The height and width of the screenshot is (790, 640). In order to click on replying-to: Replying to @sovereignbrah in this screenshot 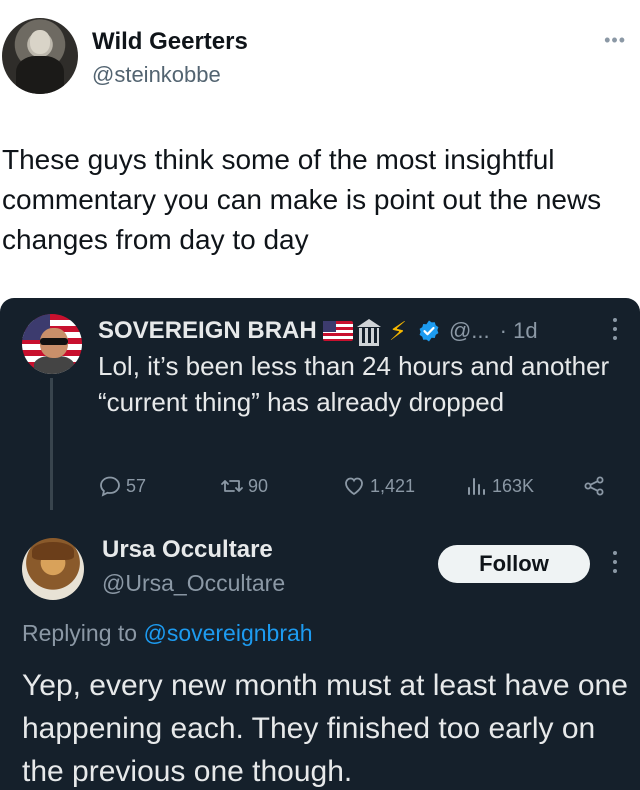, I will do `click(167, 633)`.